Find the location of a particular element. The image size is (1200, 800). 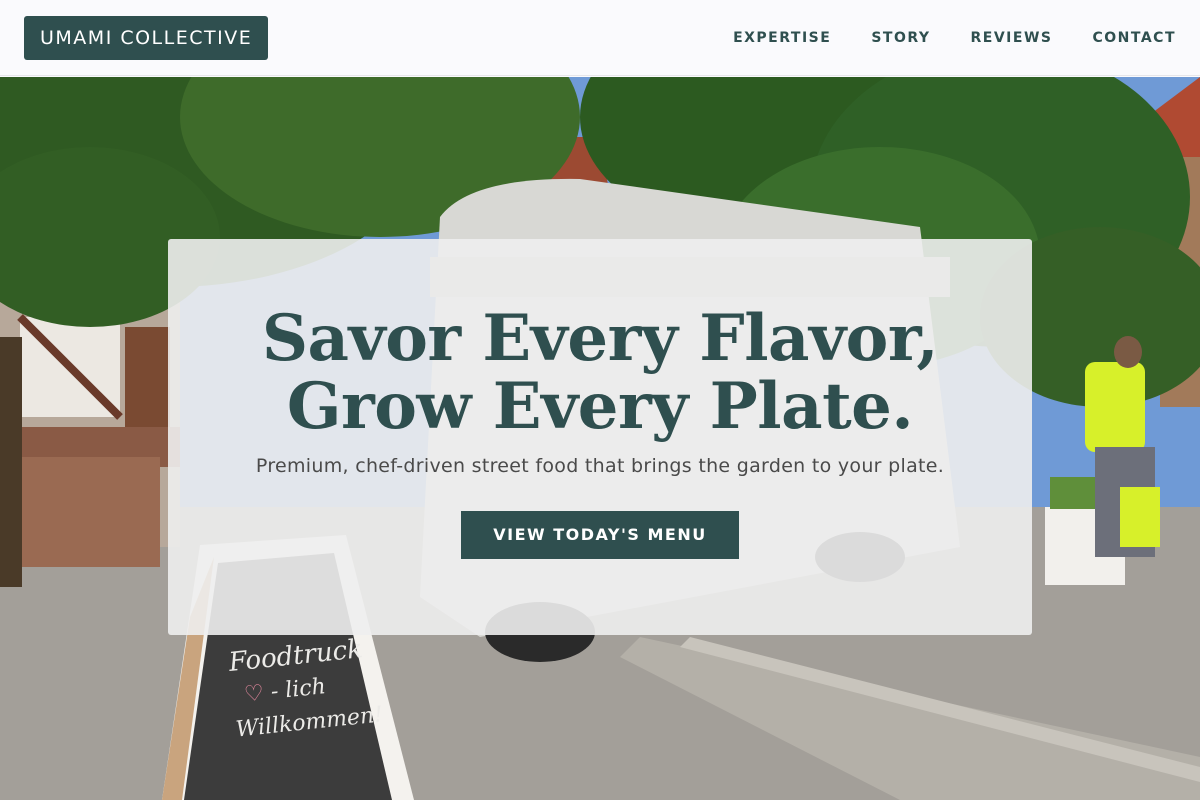

chalkboard-text: Foodtruck ♡ - lich Willkommen! is located at coordinates (317, 687).